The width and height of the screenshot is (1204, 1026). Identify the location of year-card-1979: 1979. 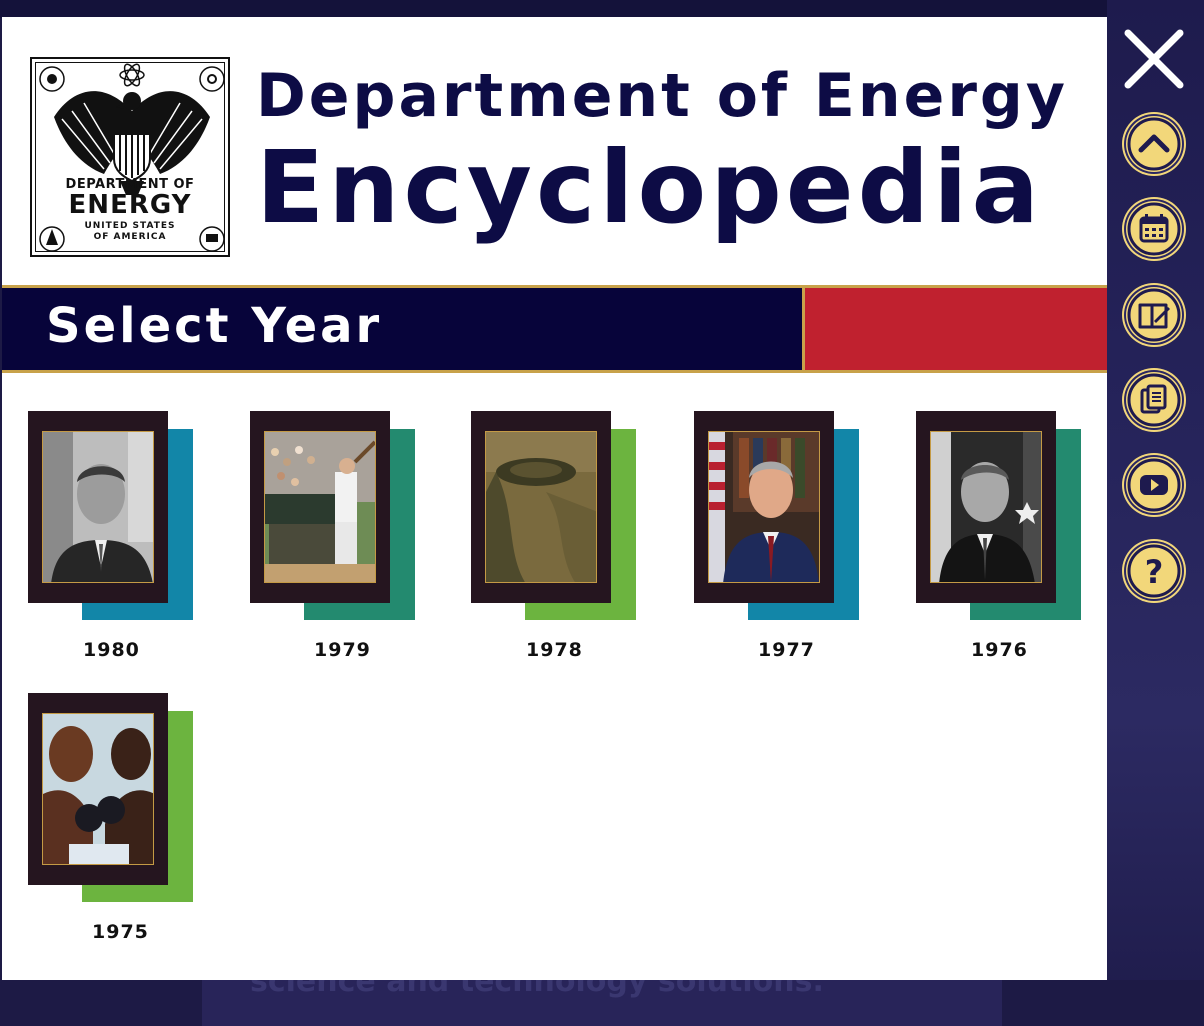
(335, 541).